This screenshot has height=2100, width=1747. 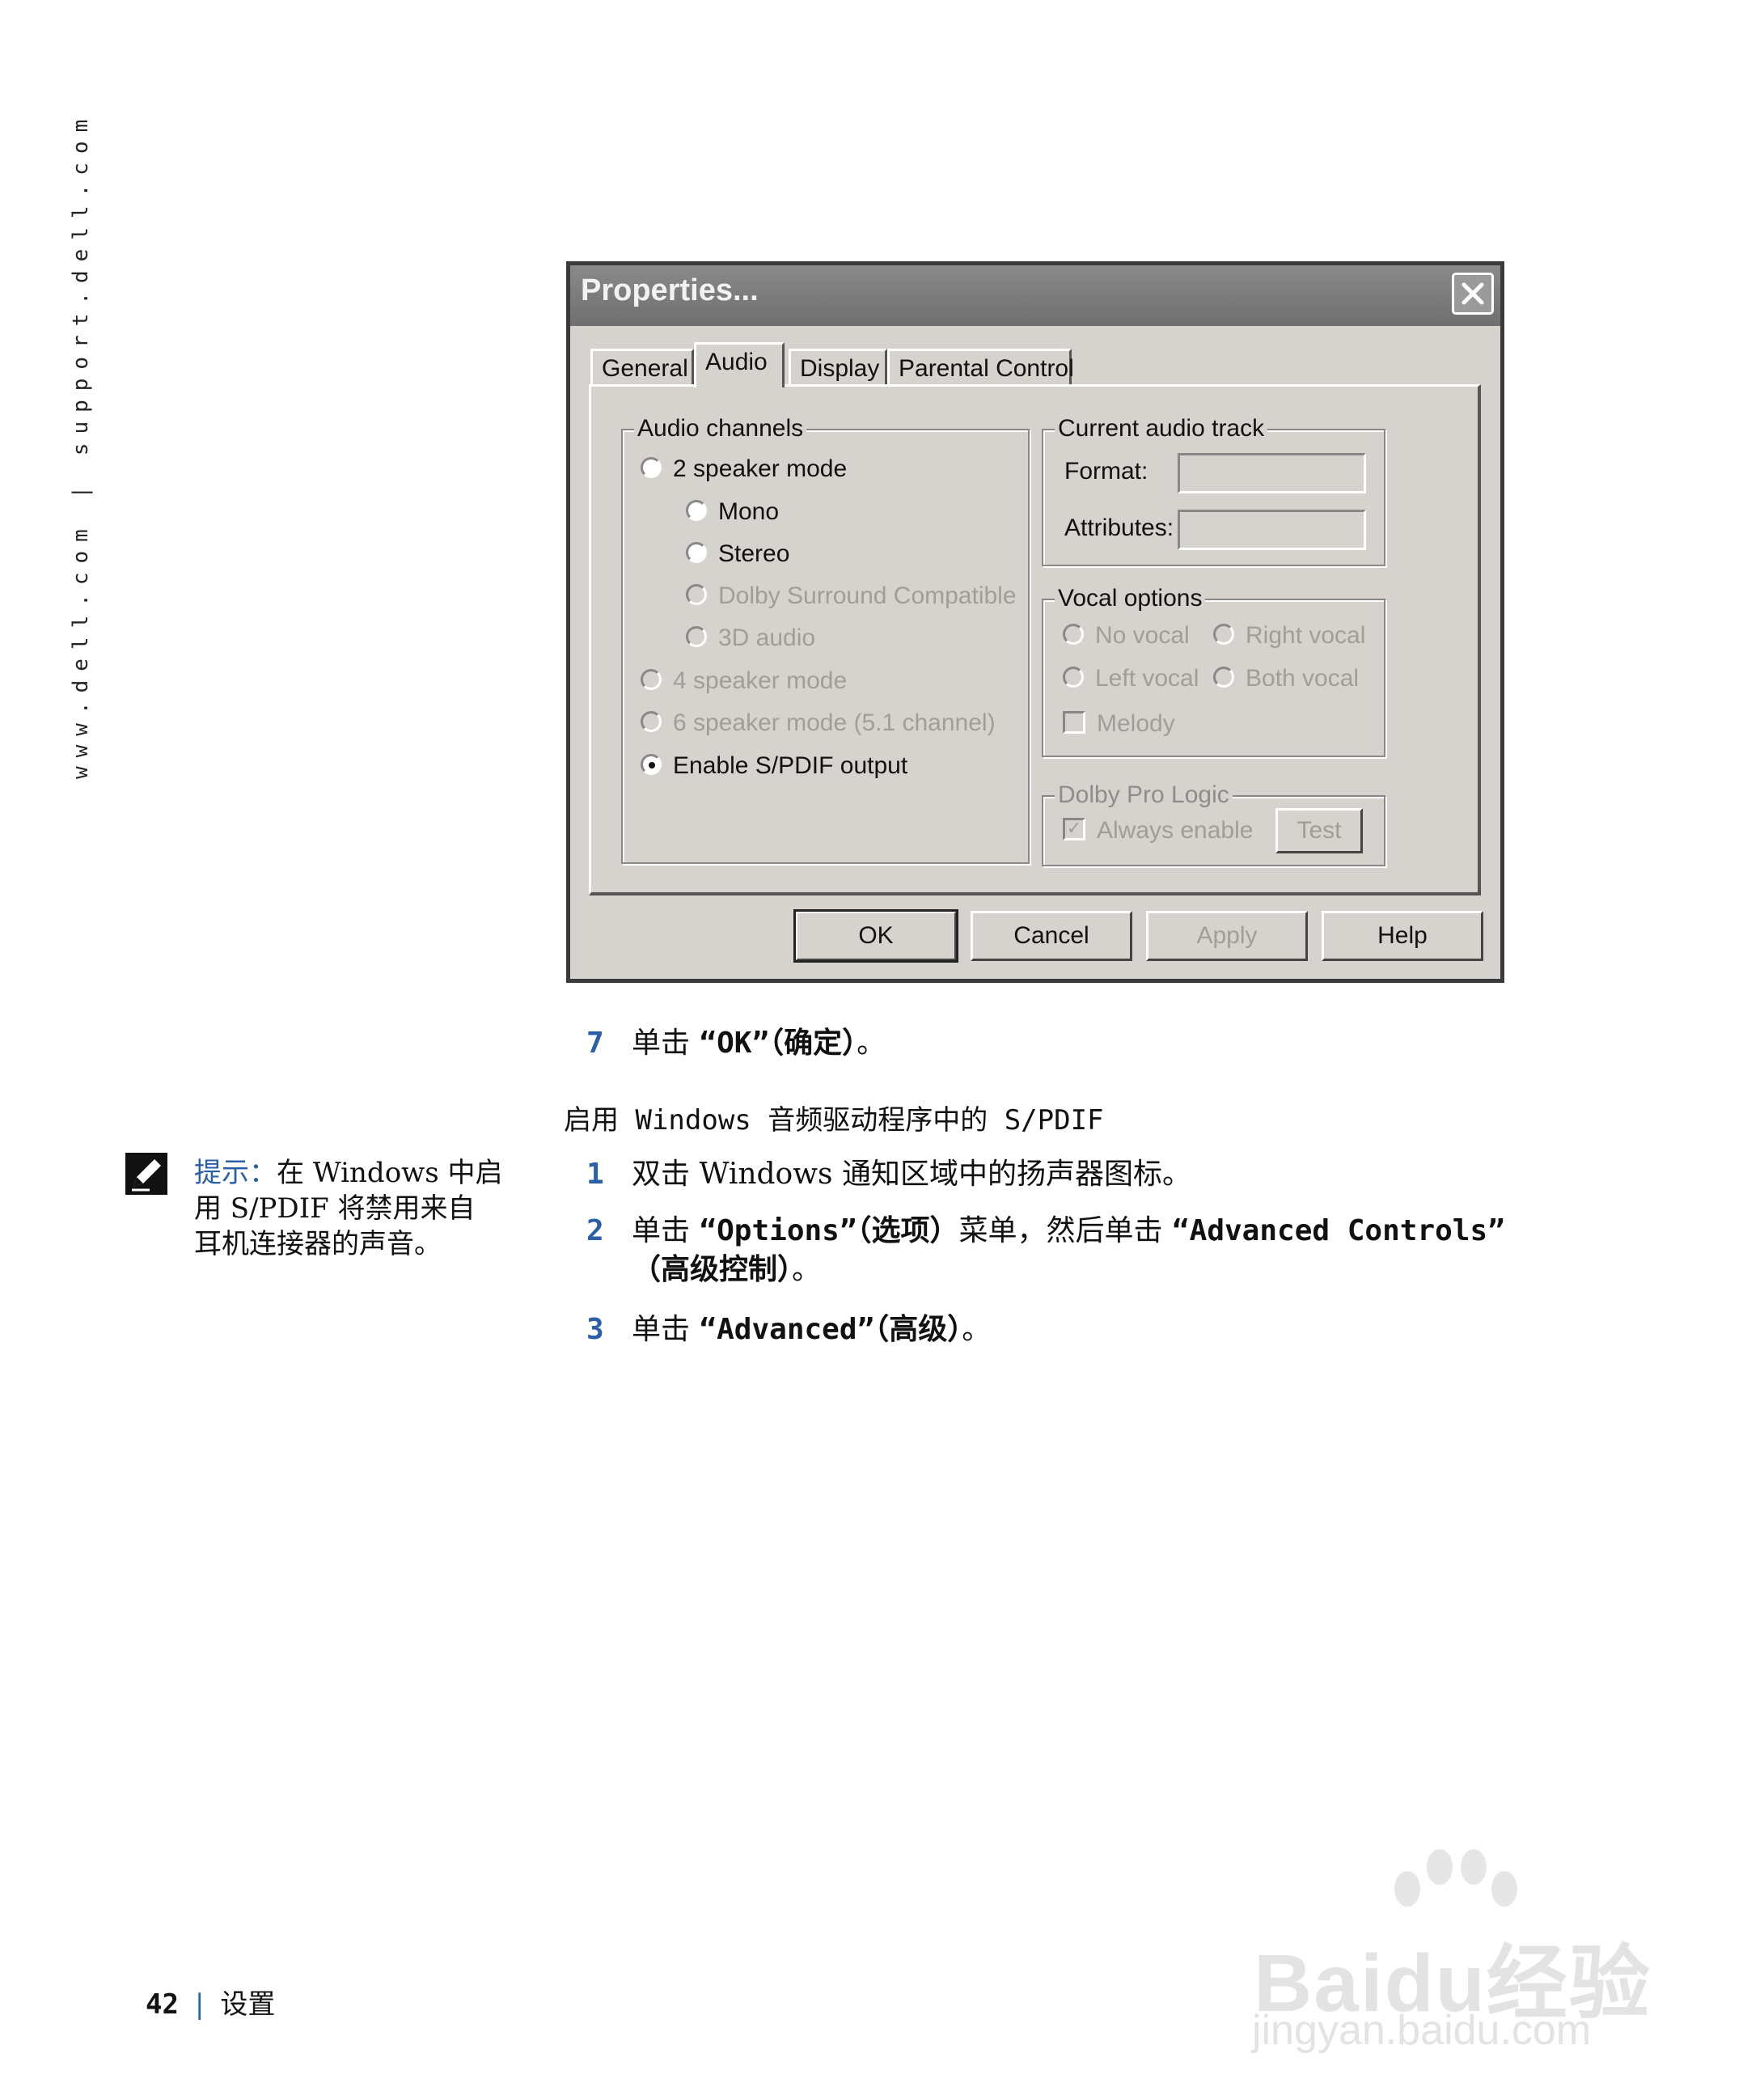 I want to click on current-audio-track-label: Current audio track, so click(x=1162, y=429).